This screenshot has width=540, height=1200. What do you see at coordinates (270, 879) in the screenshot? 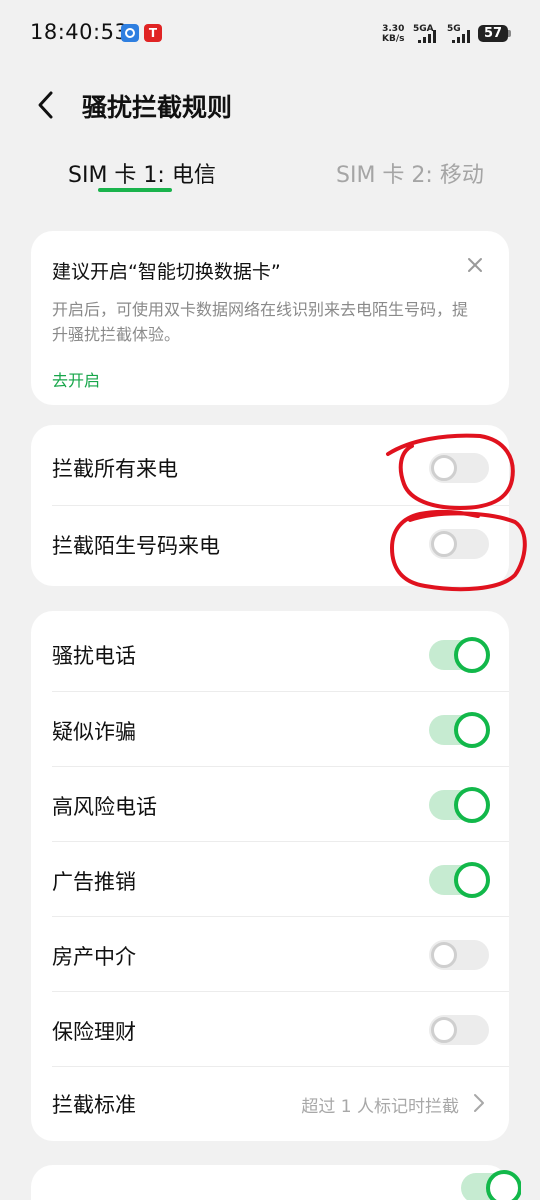
I see `category-row-ads: 广告推销` at bounding box center [270, 879].